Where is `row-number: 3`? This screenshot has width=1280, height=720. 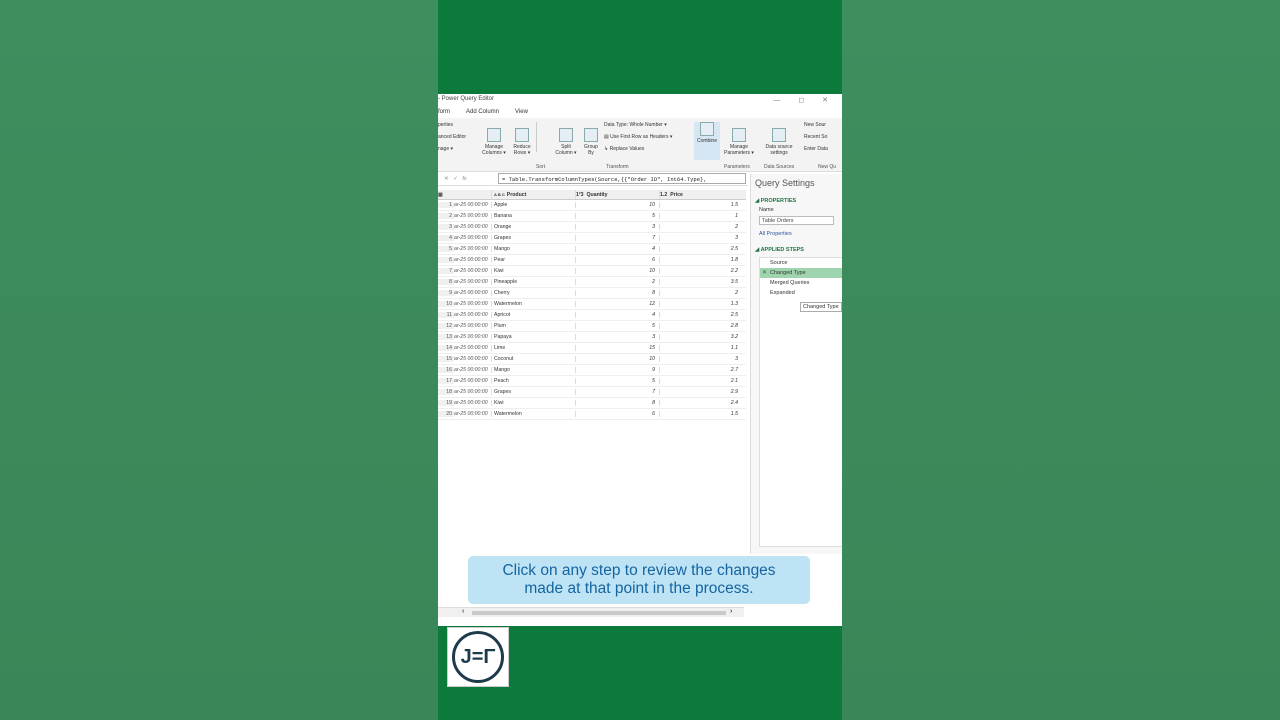
row-number: 3 is located at coordinates (446, 227).